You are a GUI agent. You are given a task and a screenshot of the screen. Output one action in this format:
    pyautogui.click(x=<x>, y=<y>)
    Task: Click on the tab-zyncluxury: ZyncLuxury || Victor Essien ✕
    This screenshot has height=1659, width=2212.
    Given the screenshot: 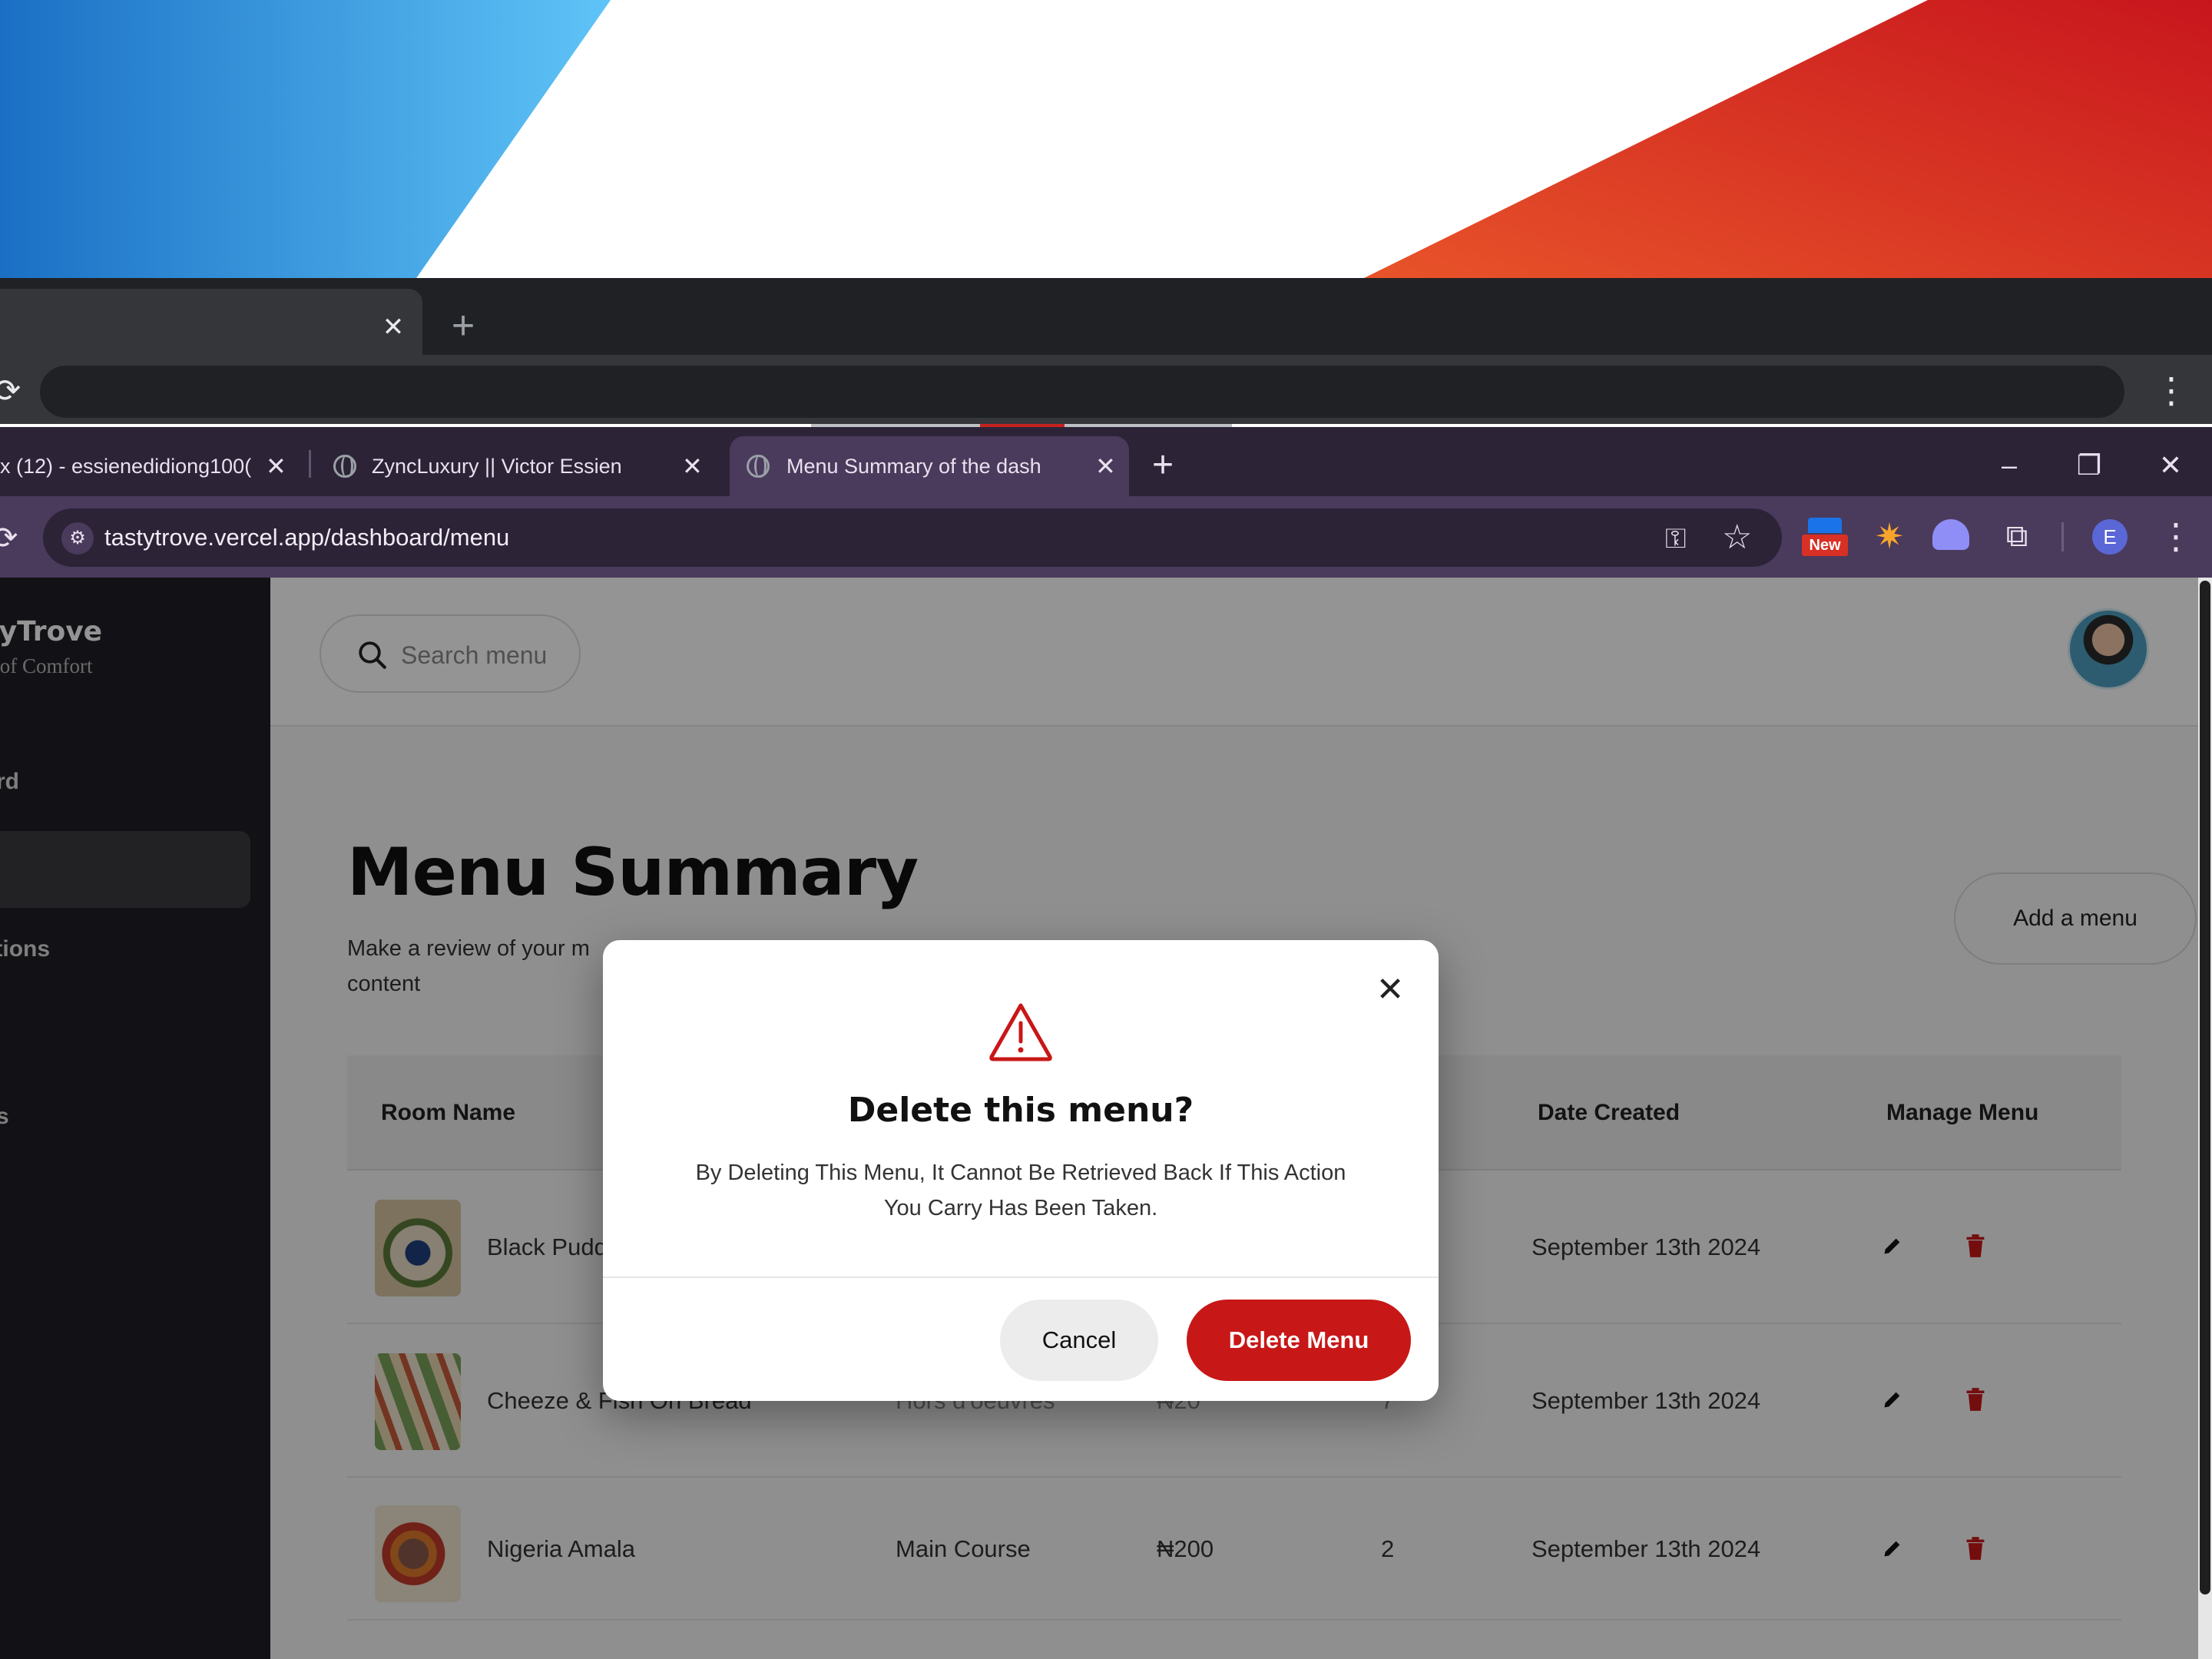 What is the action you would take?
    pyautogui.click(x=514, y=466)
    